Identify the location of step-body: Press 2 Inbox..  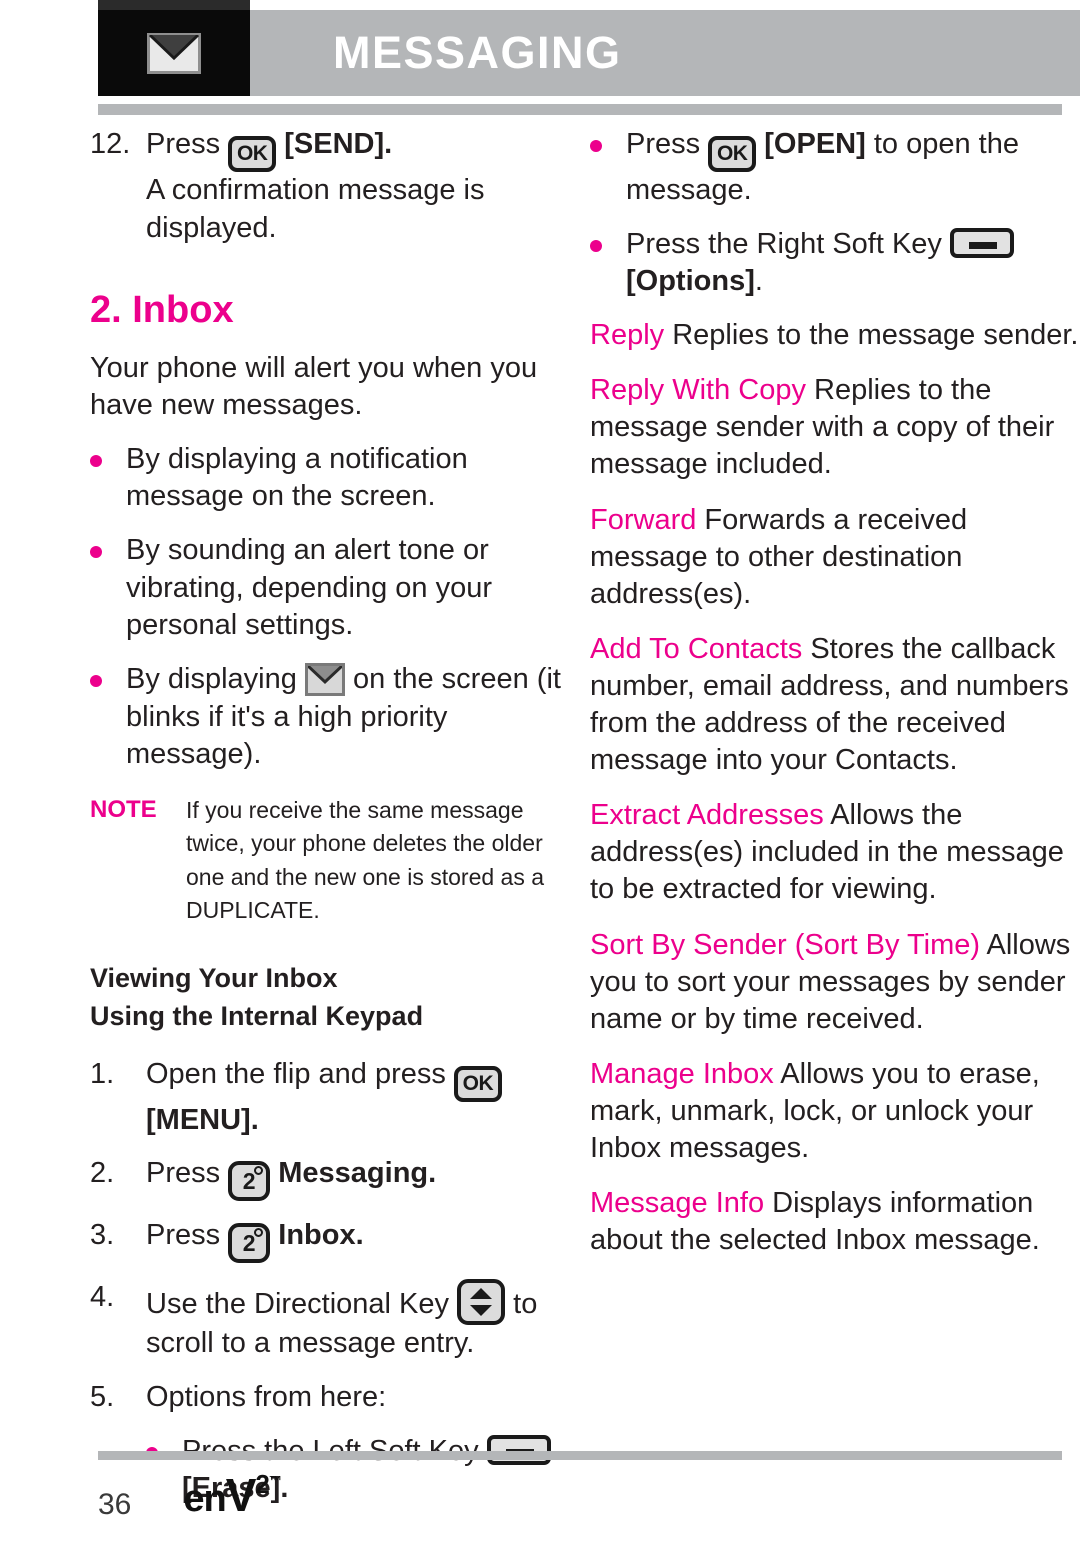
(363, 1240).